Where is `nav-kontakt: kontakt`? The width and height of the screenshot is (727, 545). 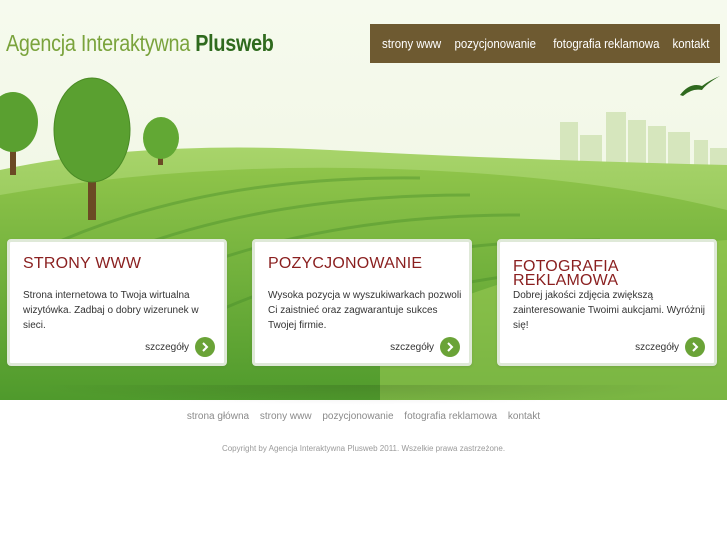 nav-kontakt: kontakt is located at coordinates (691, 43).